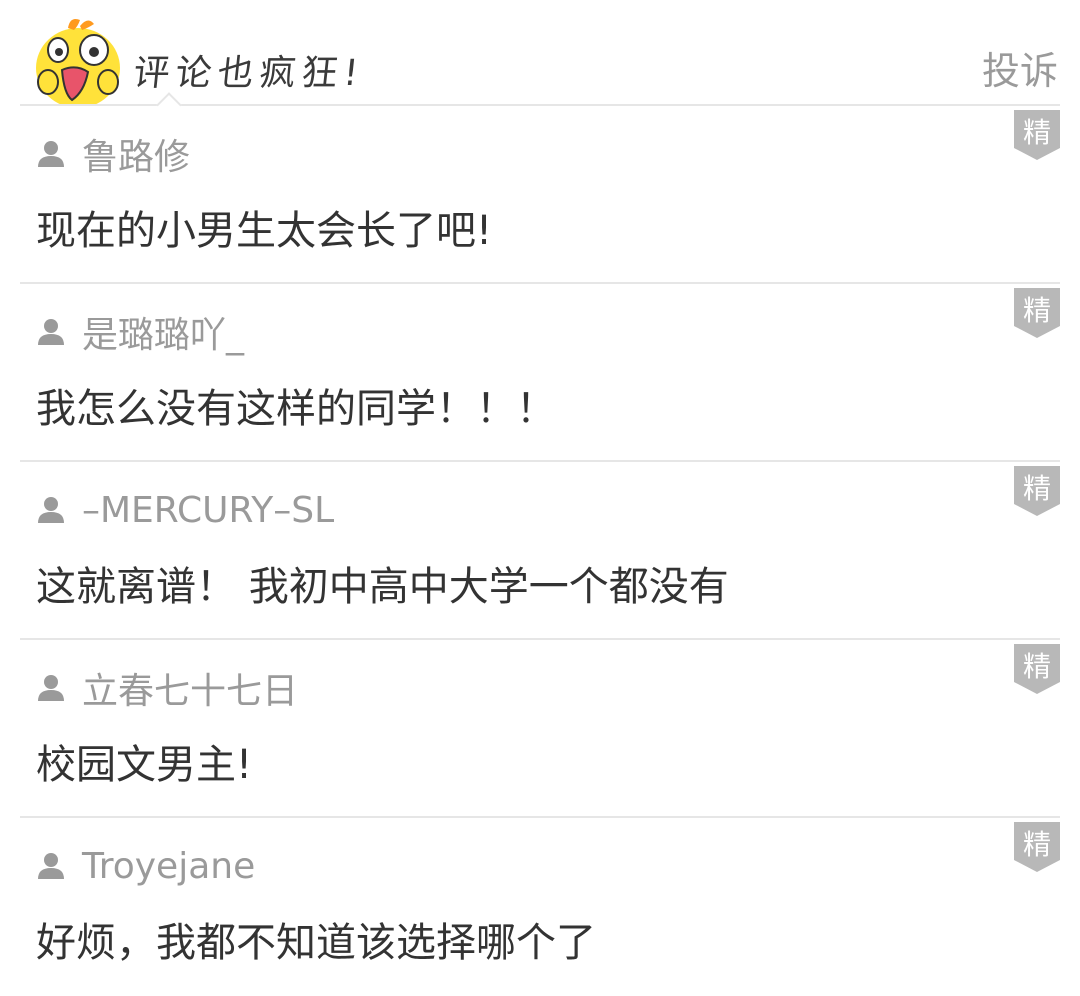  Describe the element at coordinates (136, 154) in the screenshot. I see `username: 鲁路修` at that location.